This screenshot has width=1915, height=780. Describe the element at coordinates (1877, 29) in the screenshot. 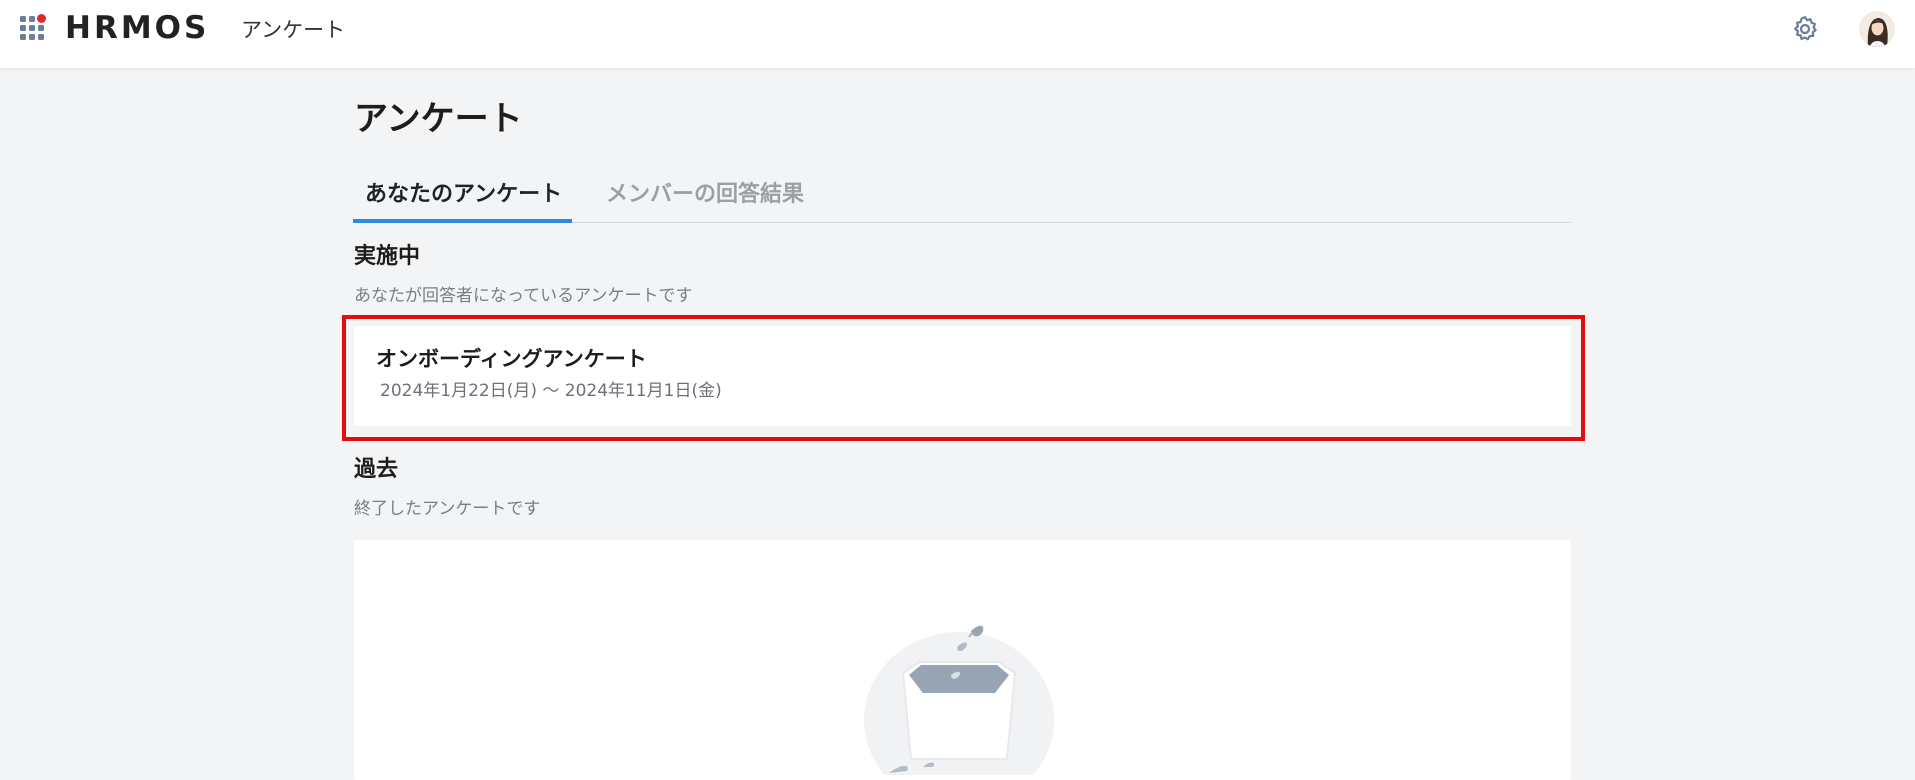

I see `user-avatar` at that location.